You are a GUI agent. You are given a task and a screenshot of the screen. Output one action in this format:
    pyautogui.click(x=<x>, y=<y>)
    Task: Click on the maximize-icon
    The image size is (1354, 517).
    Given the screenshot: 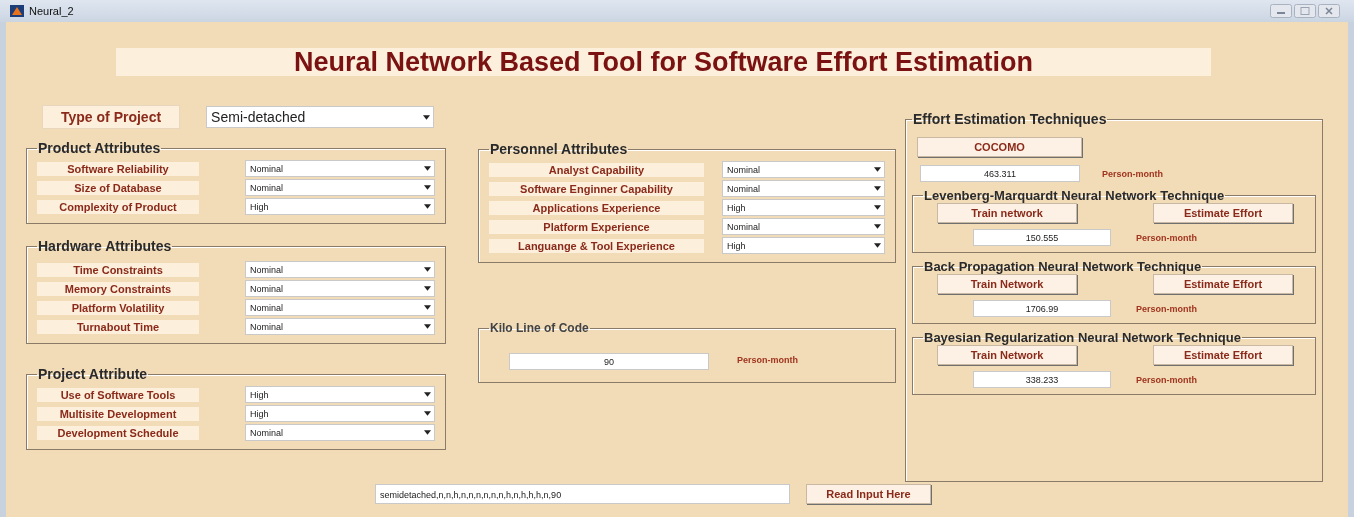 What is the action you would take?
    pyautogui.click(x=1305, y=11)
    